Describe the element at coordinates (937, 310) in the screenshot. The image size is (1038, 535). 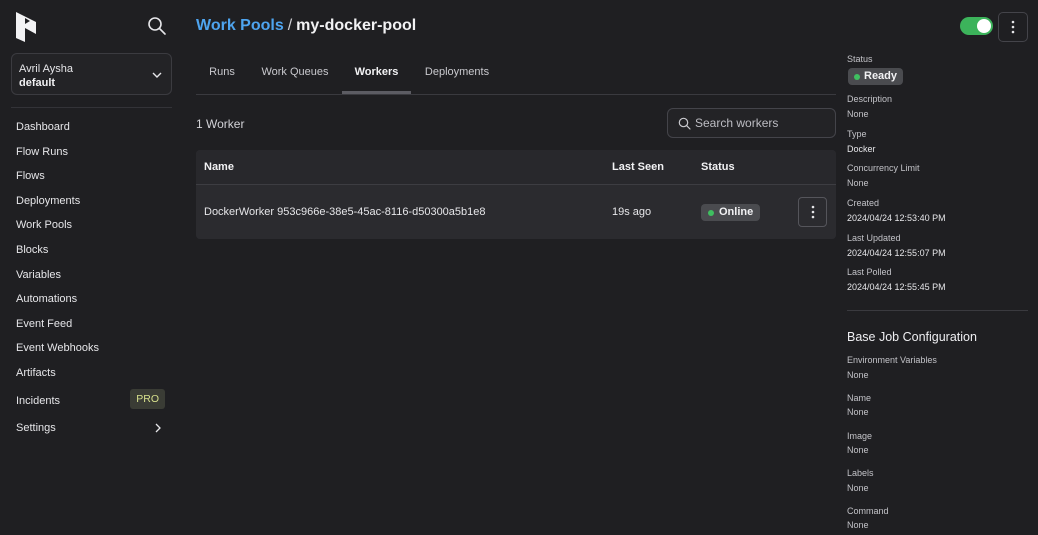
I see `panel-divider` at that location.